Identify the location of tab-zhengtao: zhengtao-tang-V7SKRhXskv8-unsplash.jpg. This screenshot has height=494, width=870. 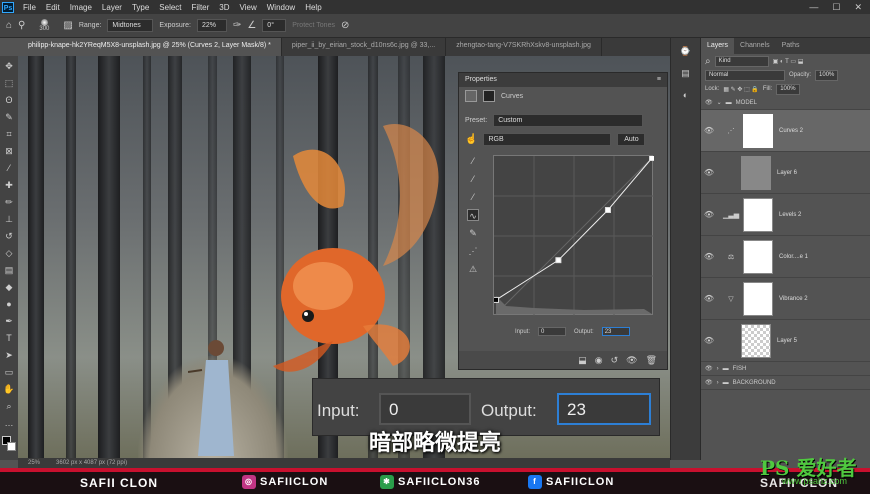
(524, 47).